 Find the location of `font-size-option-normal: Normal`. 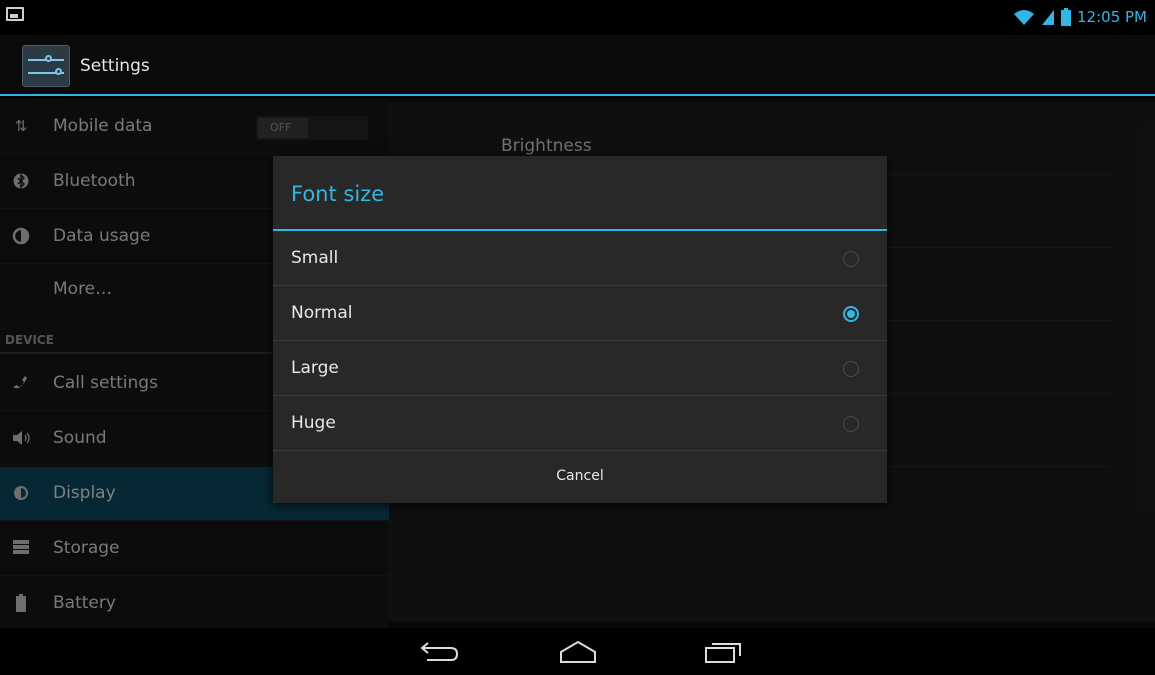

font-size-option-normal: Normal is located at coordinates (580, 313).